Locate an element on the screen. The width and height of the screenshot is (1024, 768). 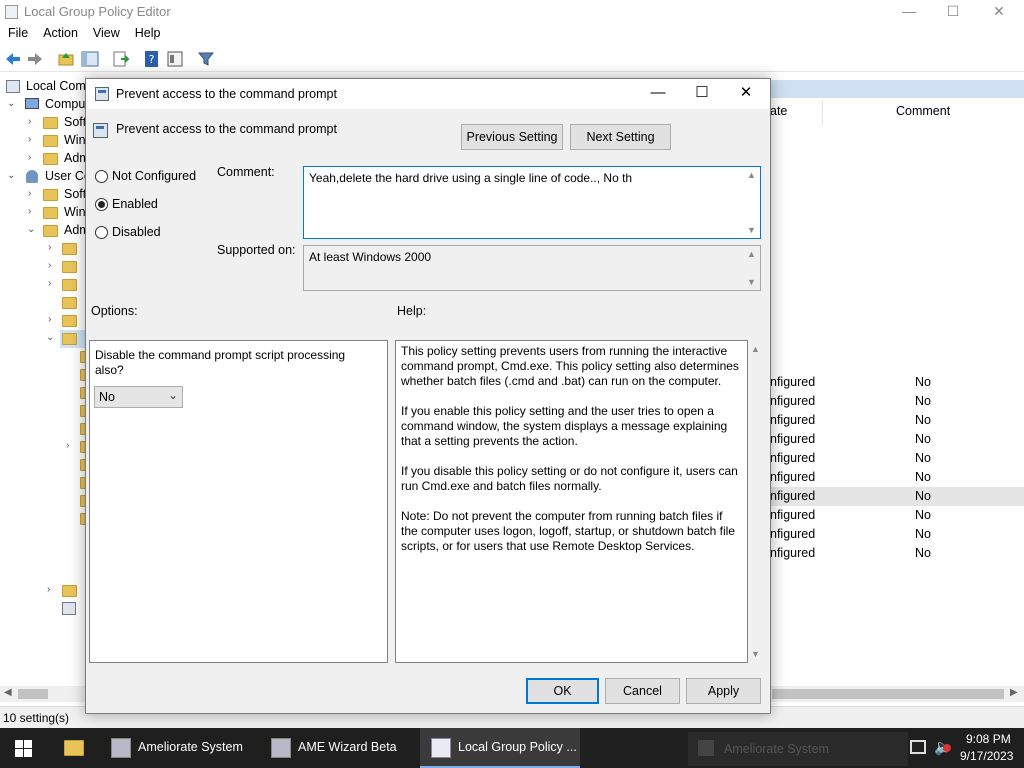
export-list-icon is located at coordinates (121, 59).